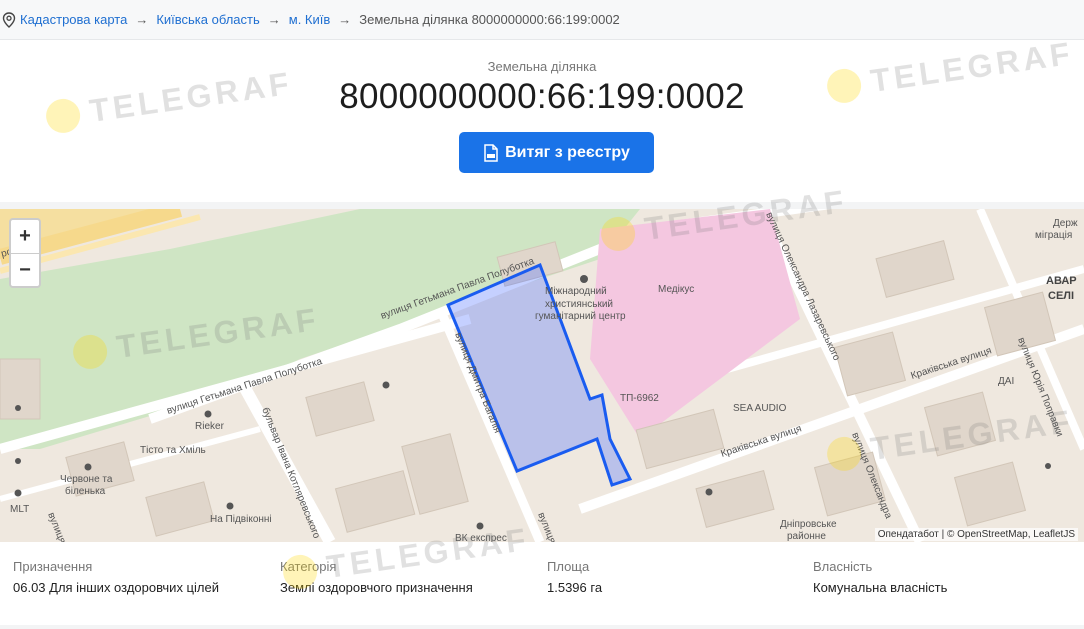  I want to click on info-value: 1.5396 га, so click(575, 587).